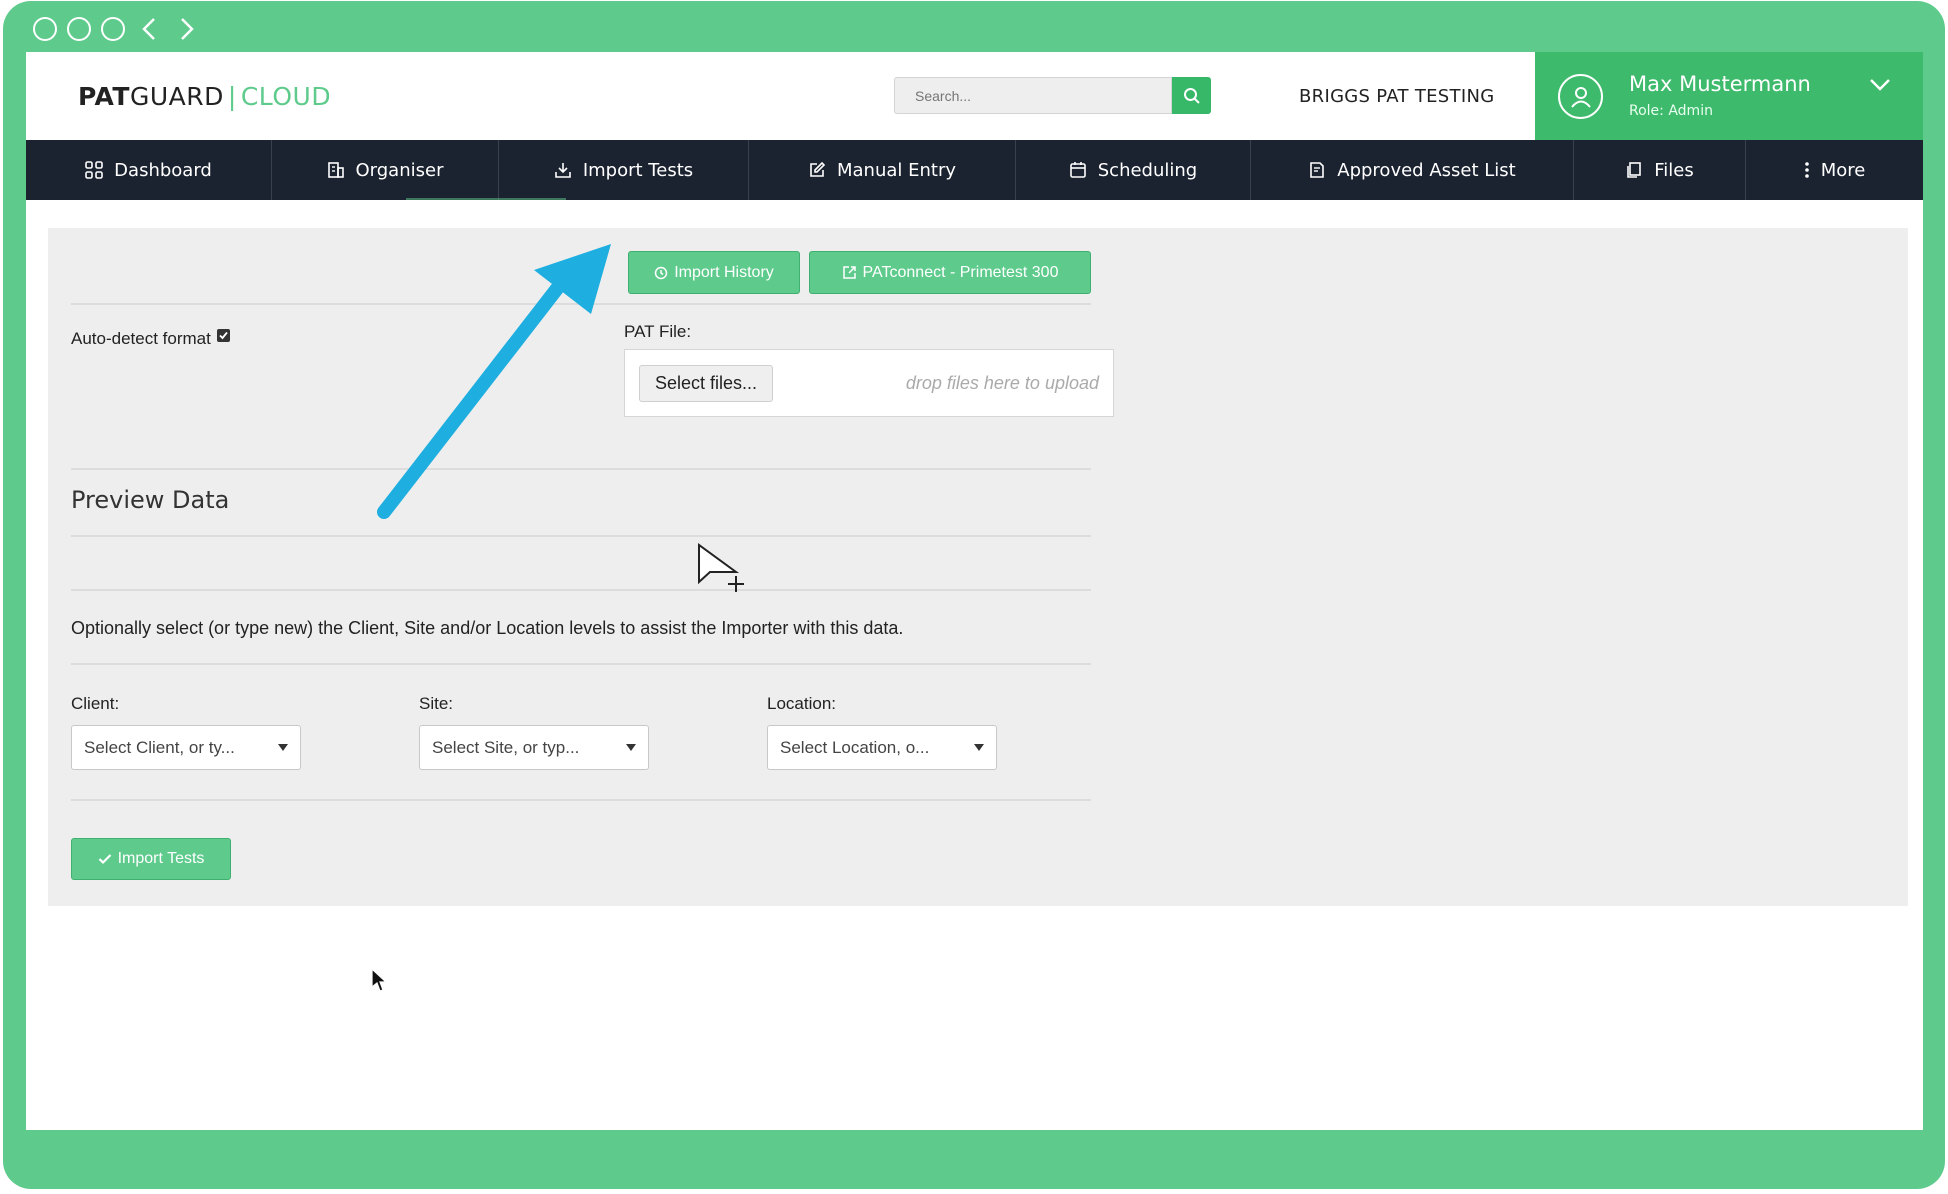  I want to click on user-menu: Max Mustermann Role: Admin, so click(1729, 96).